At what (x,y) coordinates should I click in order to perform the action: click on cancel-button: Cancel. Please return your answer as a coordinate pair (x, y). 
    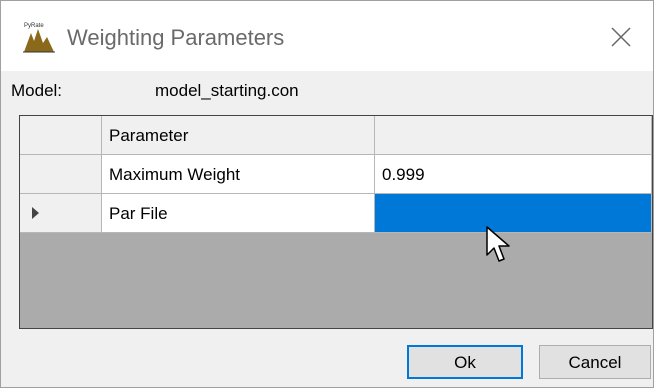
    Looking at the image, I should click on (595, 362).